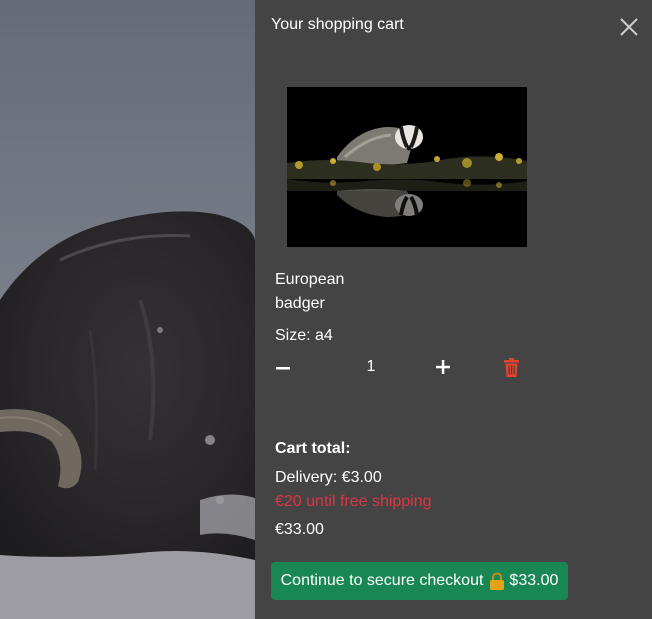 The height and width of the screenshot is (619, 652). What do you see at coordinates (534, 580) in the screenshot?
I see `checkout-amount: $33.00` at bounding box center [534, 580].